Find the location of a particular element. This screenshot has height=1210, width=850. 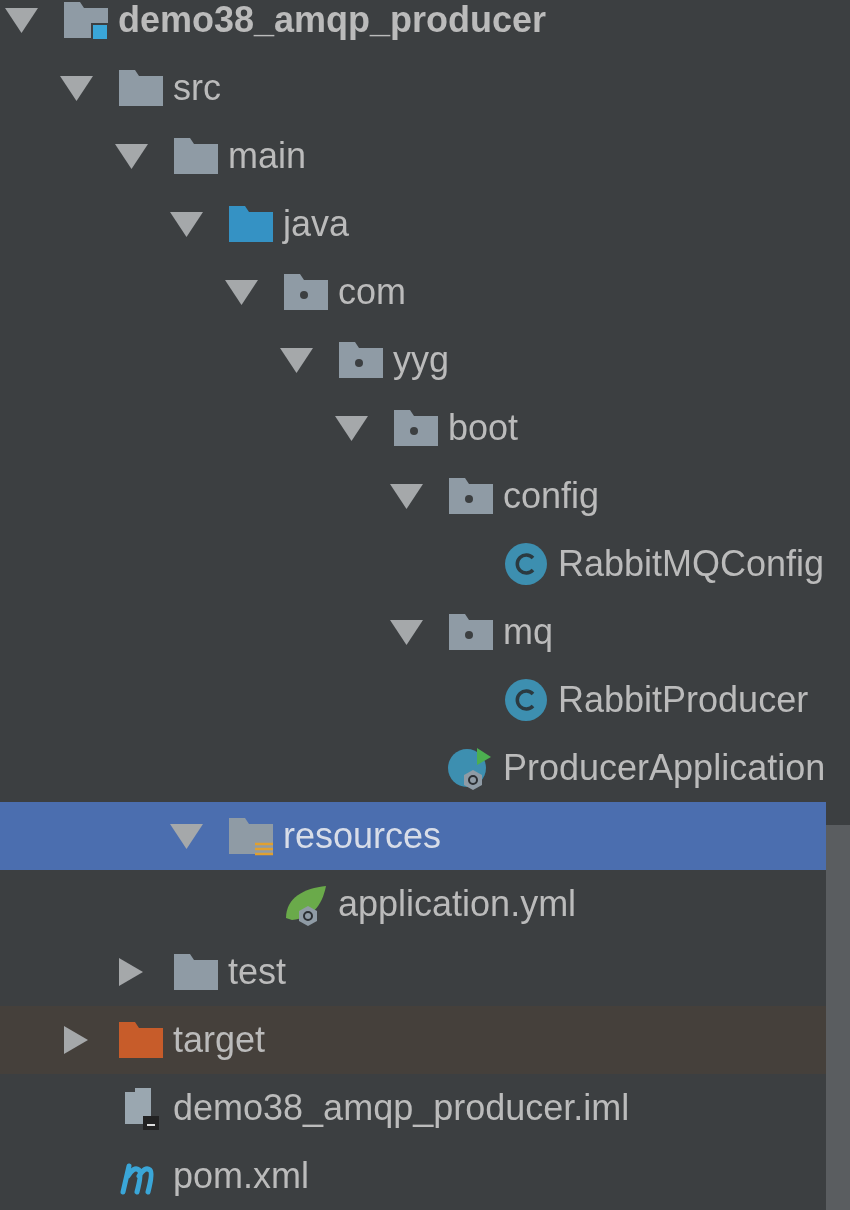

tree-row: config is located at coordinates (413, 496).